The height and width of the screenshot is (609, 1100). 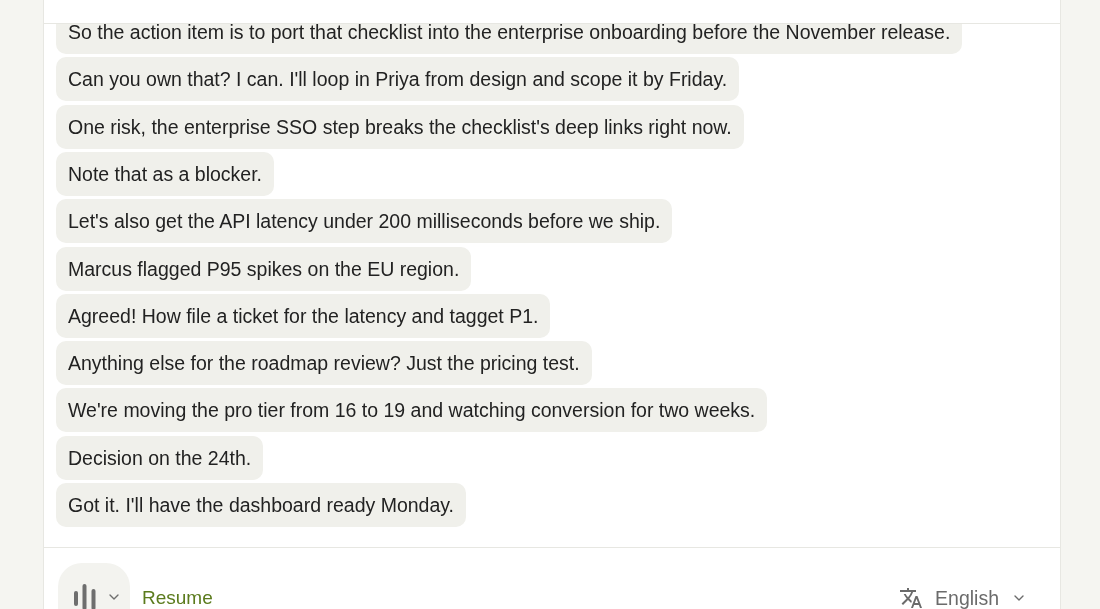 I want to click on message-bubble: Can you own that? I can. I'll loop in Priya from design and scope it by Friday., so click(x=398, y=79).